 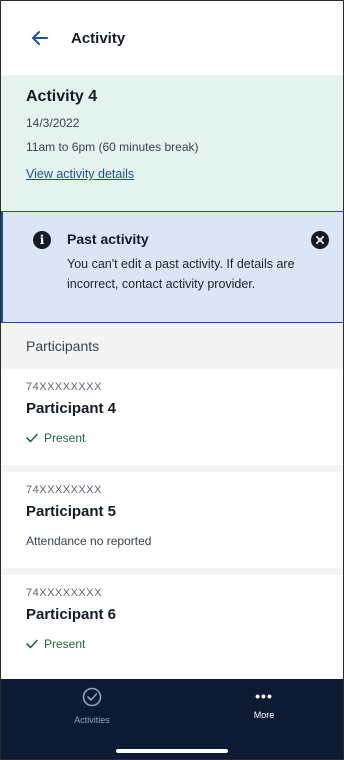 I want to click on participants-heading: Participants, so click(x=172, y=346).